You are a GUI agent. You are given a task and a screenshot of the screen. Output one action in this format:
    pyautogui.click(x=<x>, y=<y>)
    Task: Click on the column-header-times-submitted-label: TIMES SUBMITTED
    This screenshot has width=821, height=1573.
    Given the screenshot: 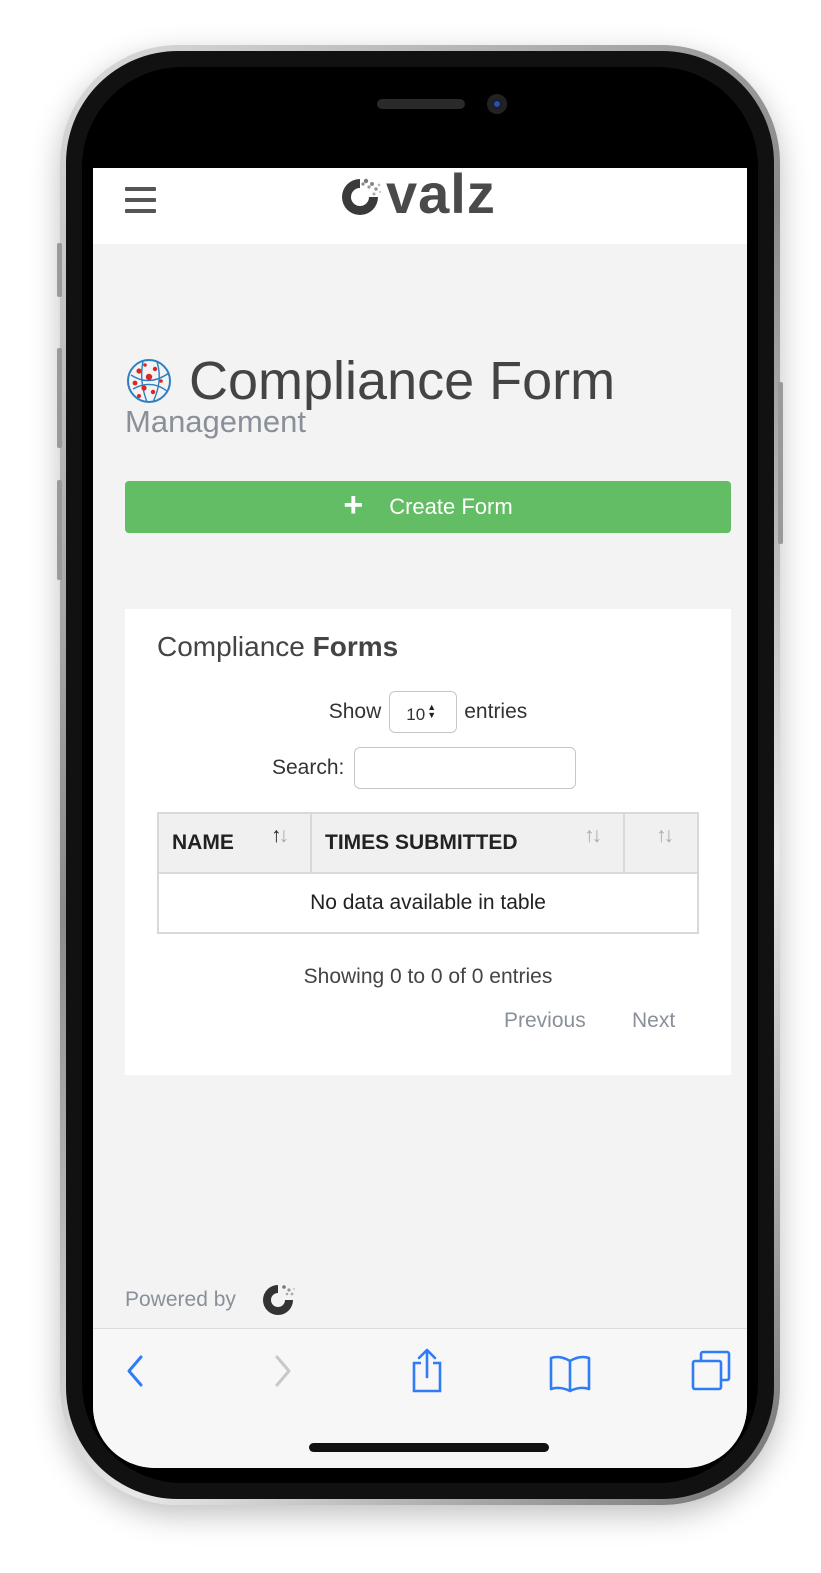 What is the action you would take?
    pyautogui.click(x=421, y=842)
    